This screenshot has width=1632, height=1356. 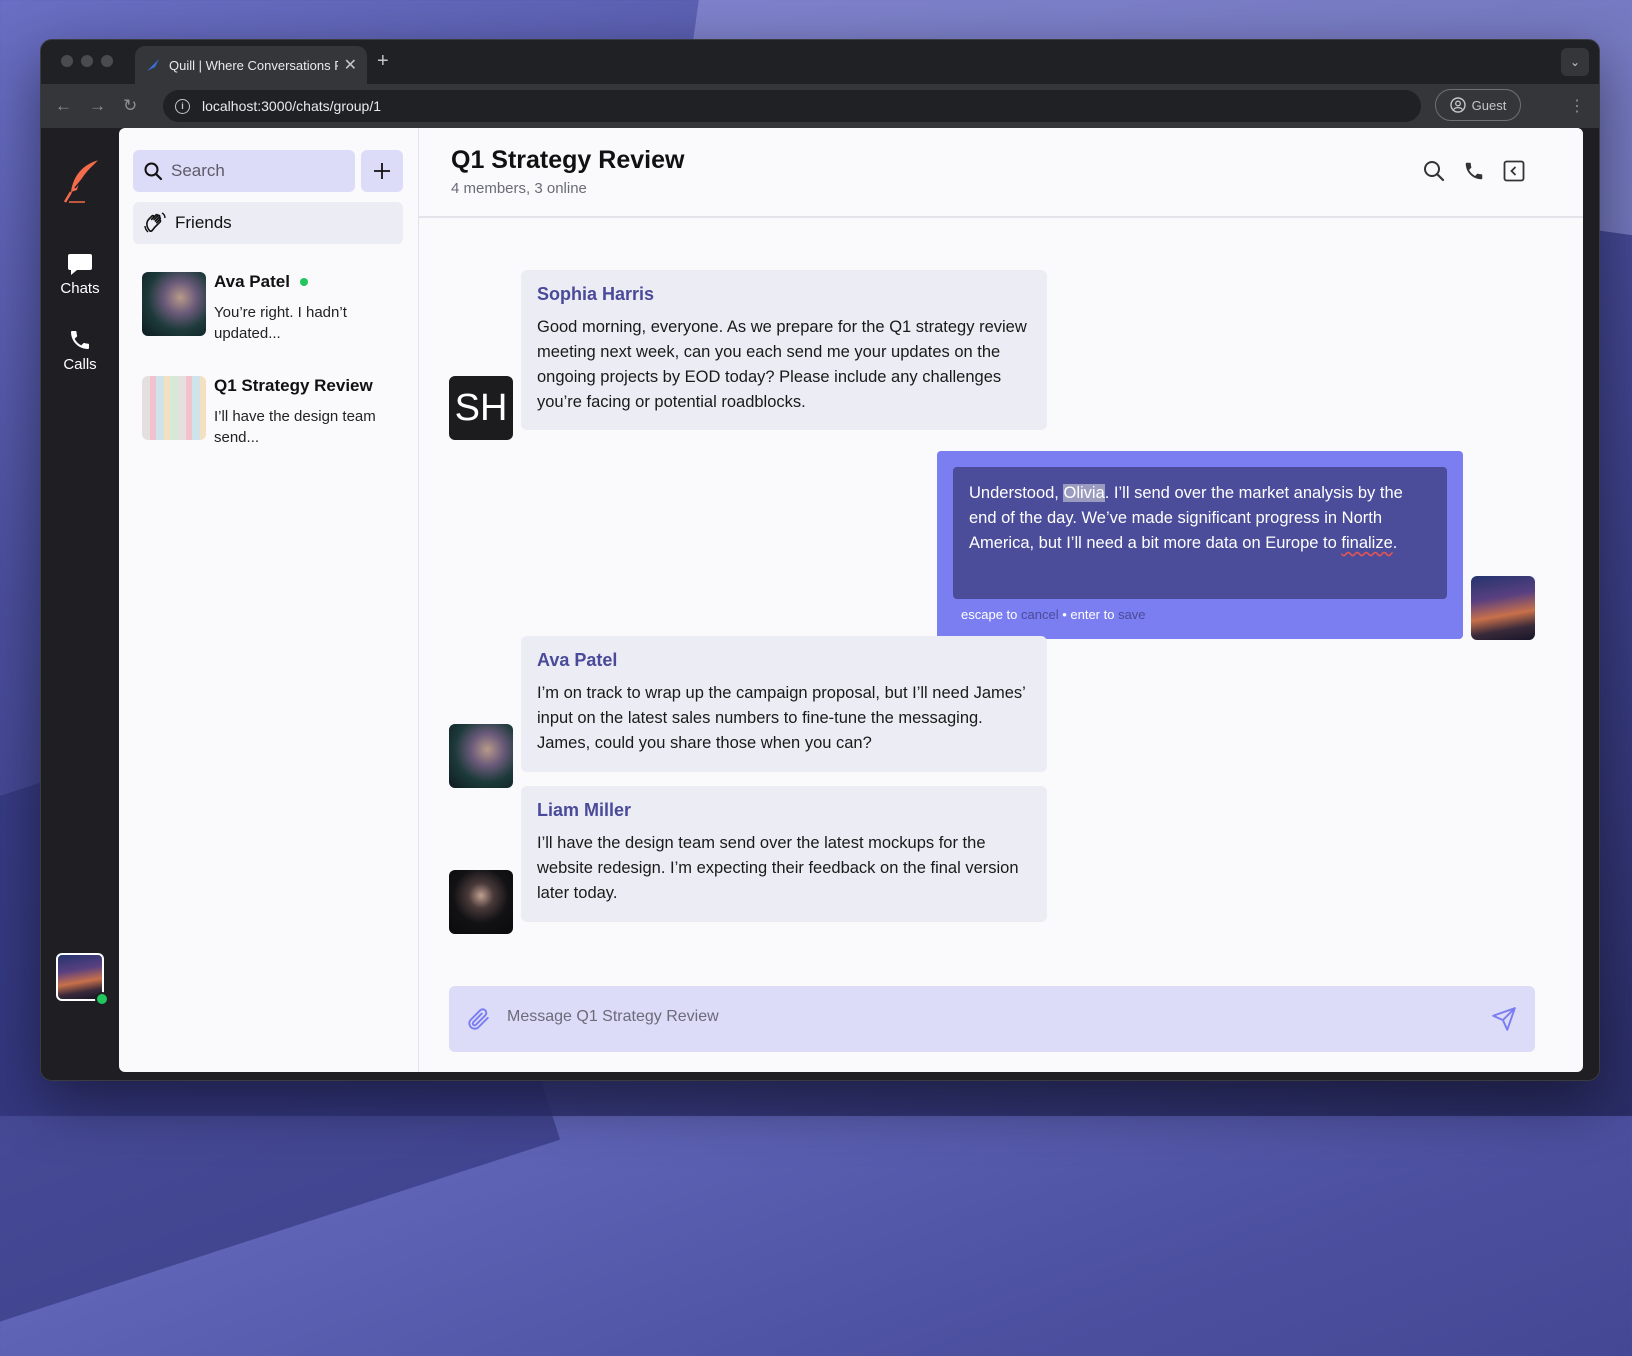 What do you see at coordinates (80, 350) in the screenshot?
I see `rail-item-calls: Calls` at bounding box center [80, 350].